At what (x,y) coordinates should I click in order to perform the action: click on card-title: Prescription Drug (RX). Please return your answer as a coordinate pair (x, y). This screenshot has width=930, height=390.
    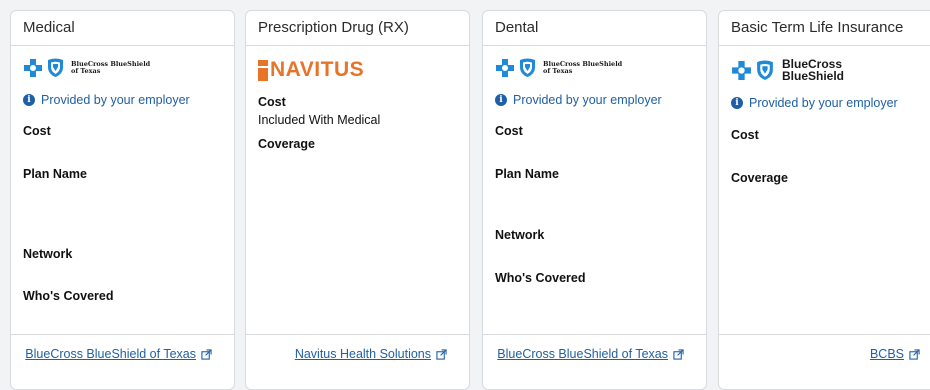
    Looking at the image, I should click on (357, 28).